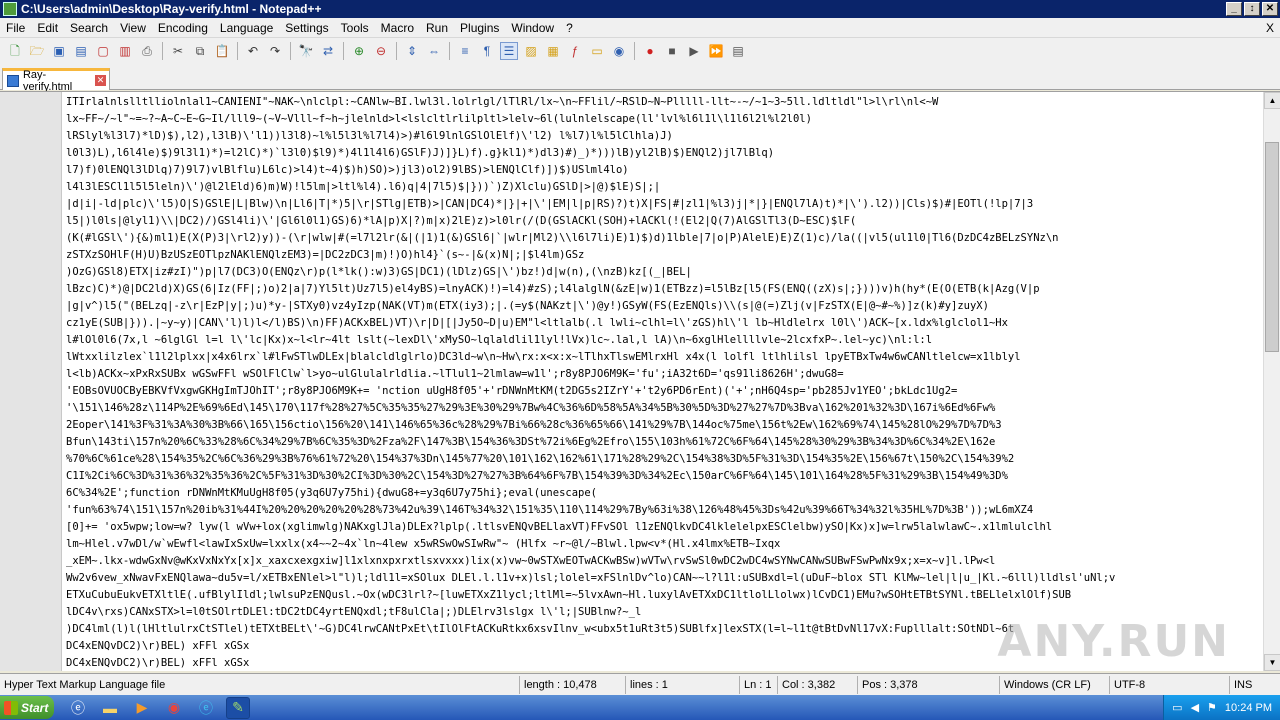  Describe the element at coordinates (1252, 9) in the screenshot. I see `maximize-button: ↕` at that location.